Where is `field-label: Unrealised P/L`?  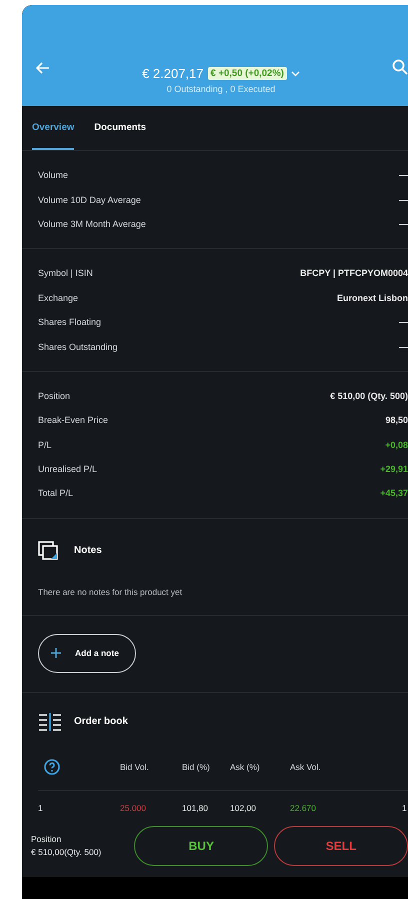 field-label: Unrealised P/L is located at coordinates (68, 469).